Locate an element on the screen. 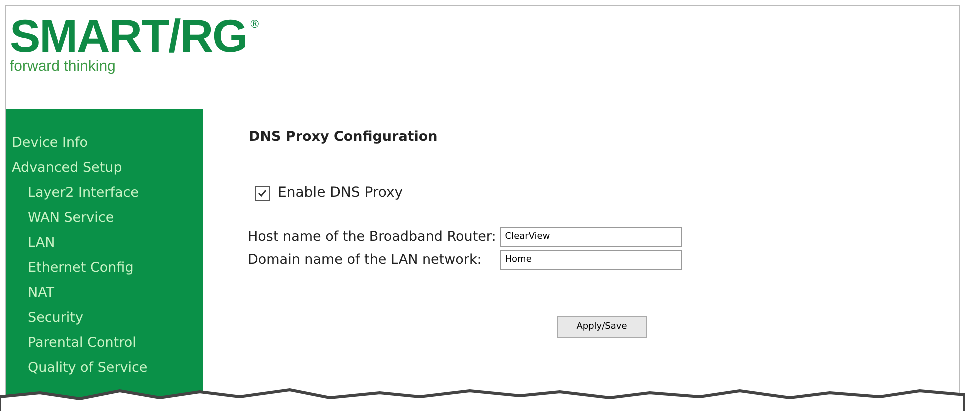 The image size is (965, 411). text-field: Home is located at coordinates (591, 260).